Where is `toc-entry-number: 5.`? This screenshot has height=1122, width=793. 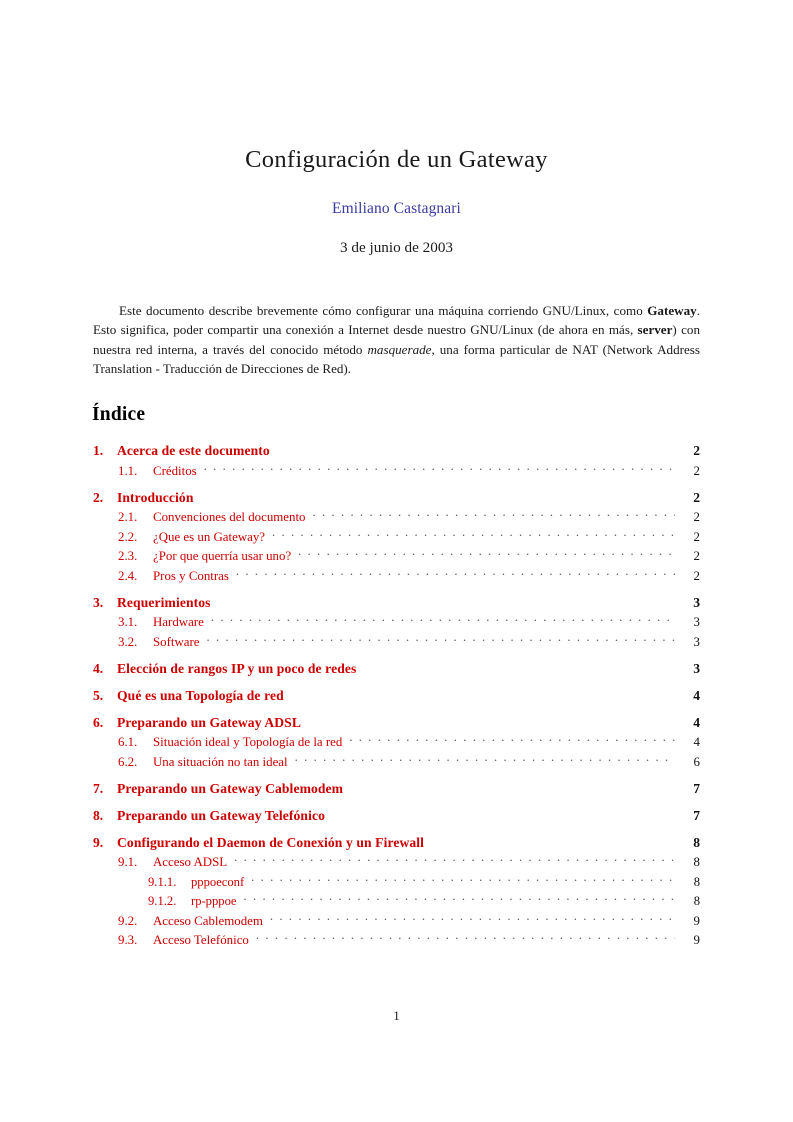
toc-entry-number: 5. is located at coordinates (98, 695).